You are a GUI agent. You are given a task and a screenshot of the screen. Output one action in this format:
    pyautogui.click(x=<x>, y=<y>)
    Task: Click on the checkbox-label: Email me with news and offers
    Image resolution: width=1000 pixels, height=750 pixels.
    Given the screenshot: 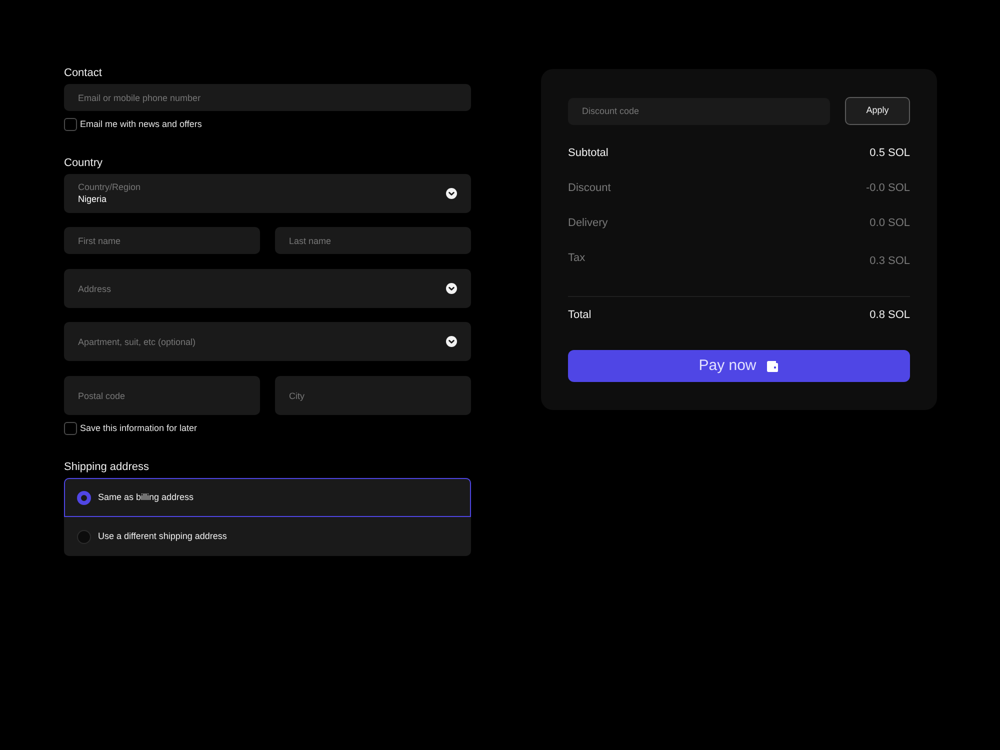 What is the action you would take?
    pyautogui.click(x=141, y=124)
    